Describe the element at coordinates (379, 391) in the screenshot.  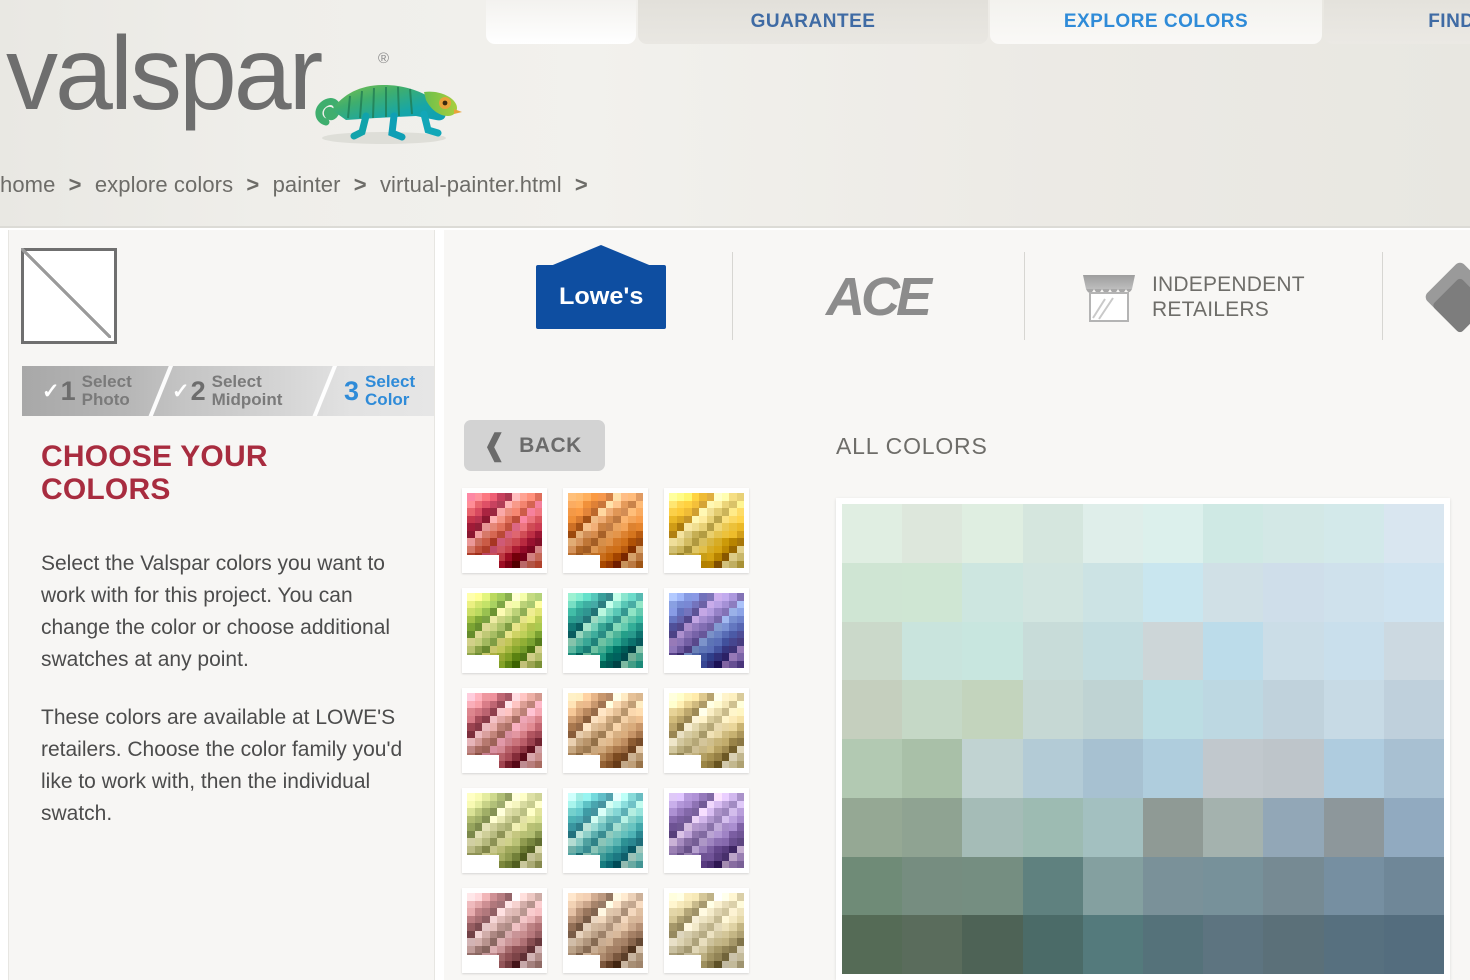
I see `step-select-color: 3 Select Color` at that location.